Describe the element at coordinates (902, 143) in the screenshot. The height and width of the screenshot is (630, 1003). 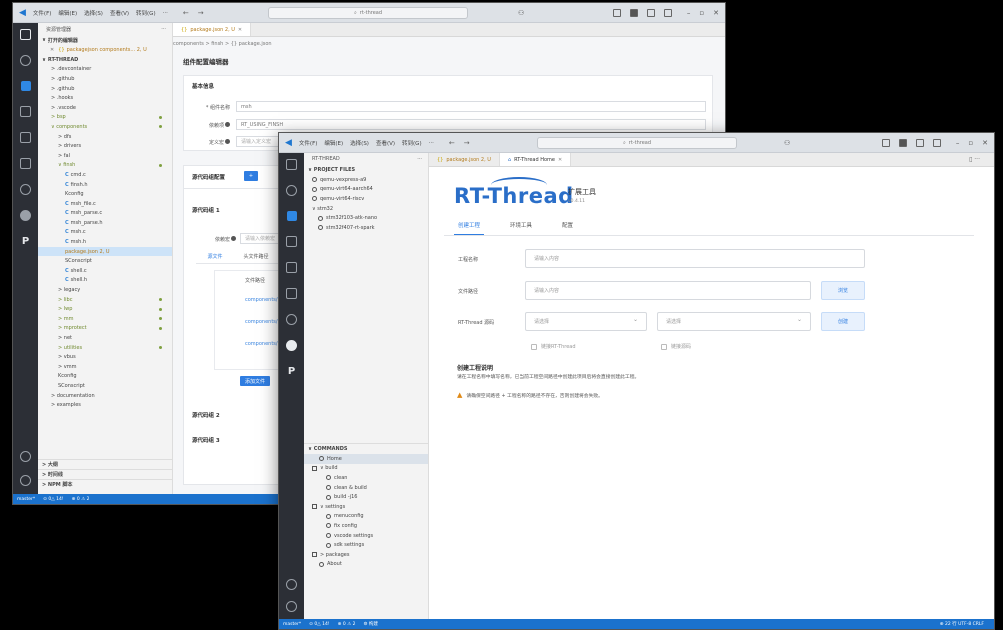
I see `sidebar-toggle-icon` at that location.